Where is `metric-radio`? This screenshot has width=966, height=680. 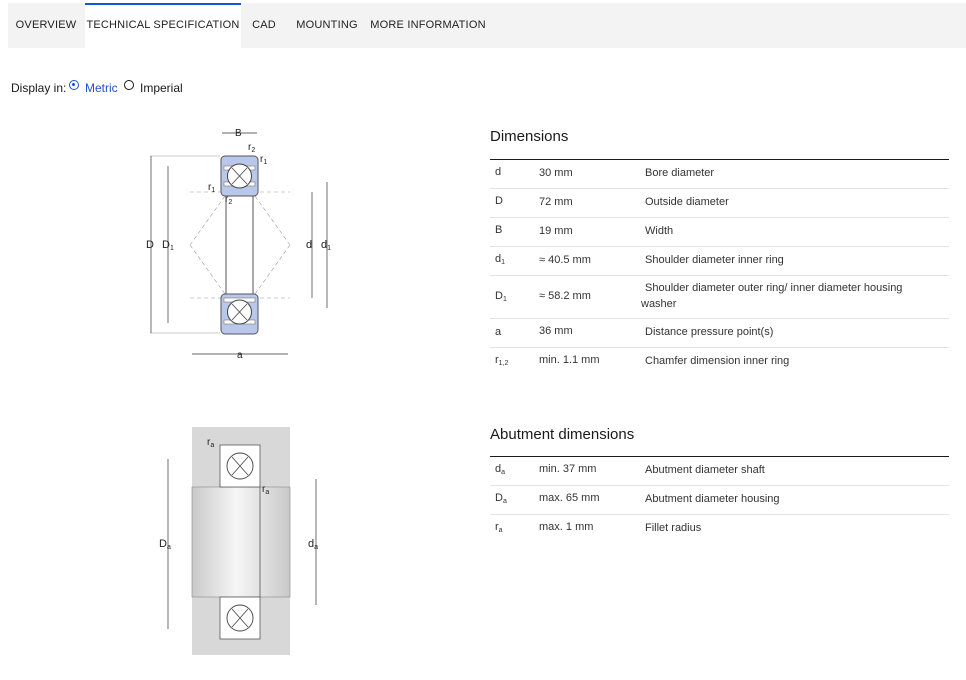
metric-radio is located at coordinates (74, 85).